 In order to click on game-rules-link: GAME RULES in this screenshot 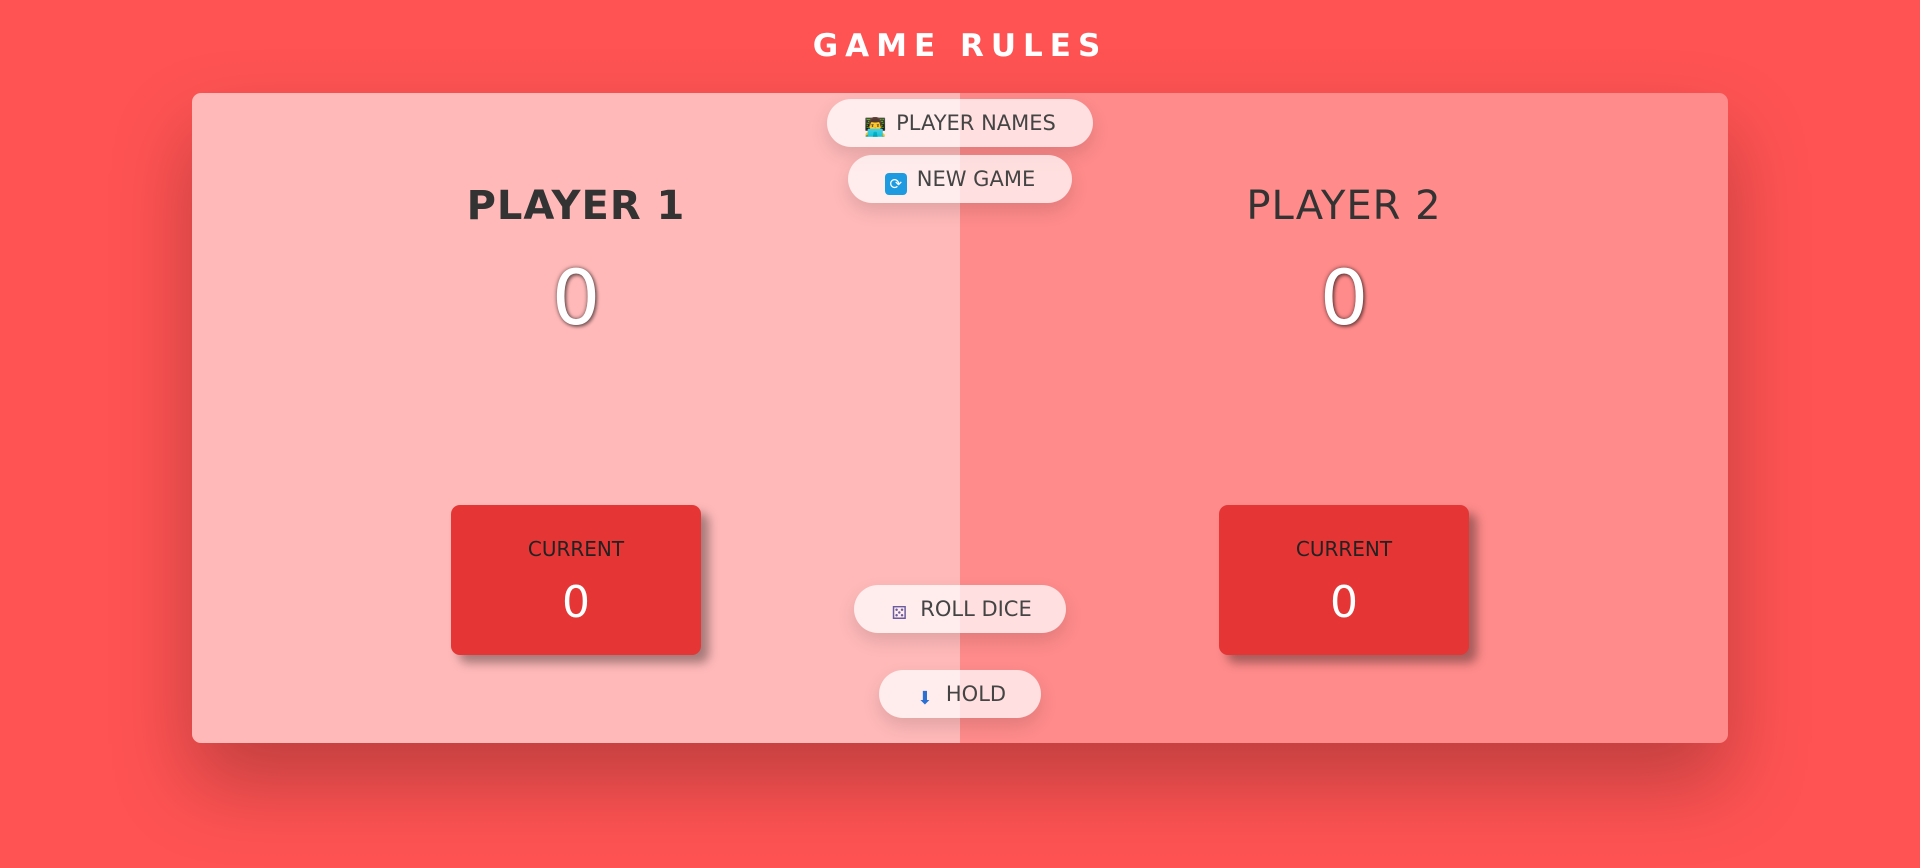, I will do `click(960, 46)`.